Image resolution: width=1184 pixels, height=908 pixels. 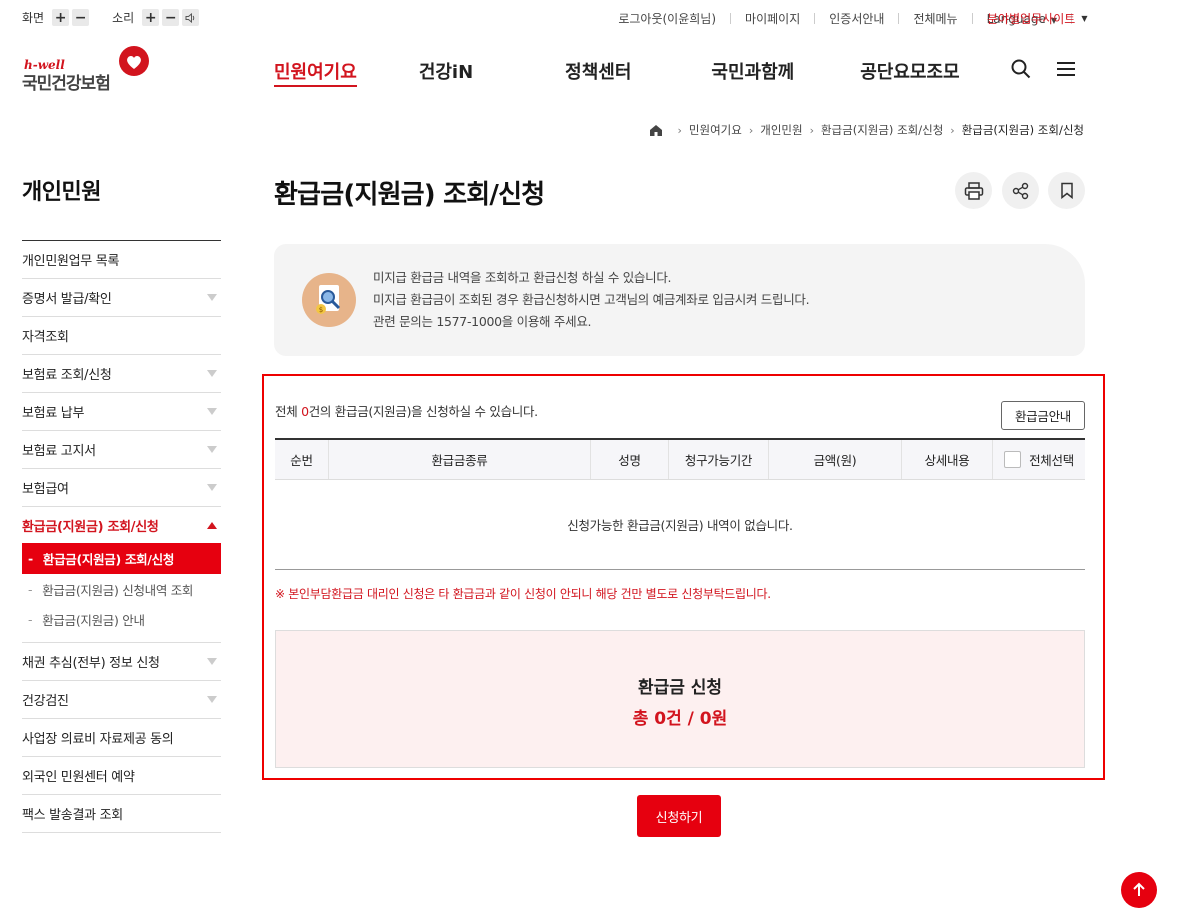 What do you see at coordinates (882, 130) in the screenshot?
I see `breadcrumb-item: 환급금(지원금) 조회/신청` at bounding box center [882, 130].